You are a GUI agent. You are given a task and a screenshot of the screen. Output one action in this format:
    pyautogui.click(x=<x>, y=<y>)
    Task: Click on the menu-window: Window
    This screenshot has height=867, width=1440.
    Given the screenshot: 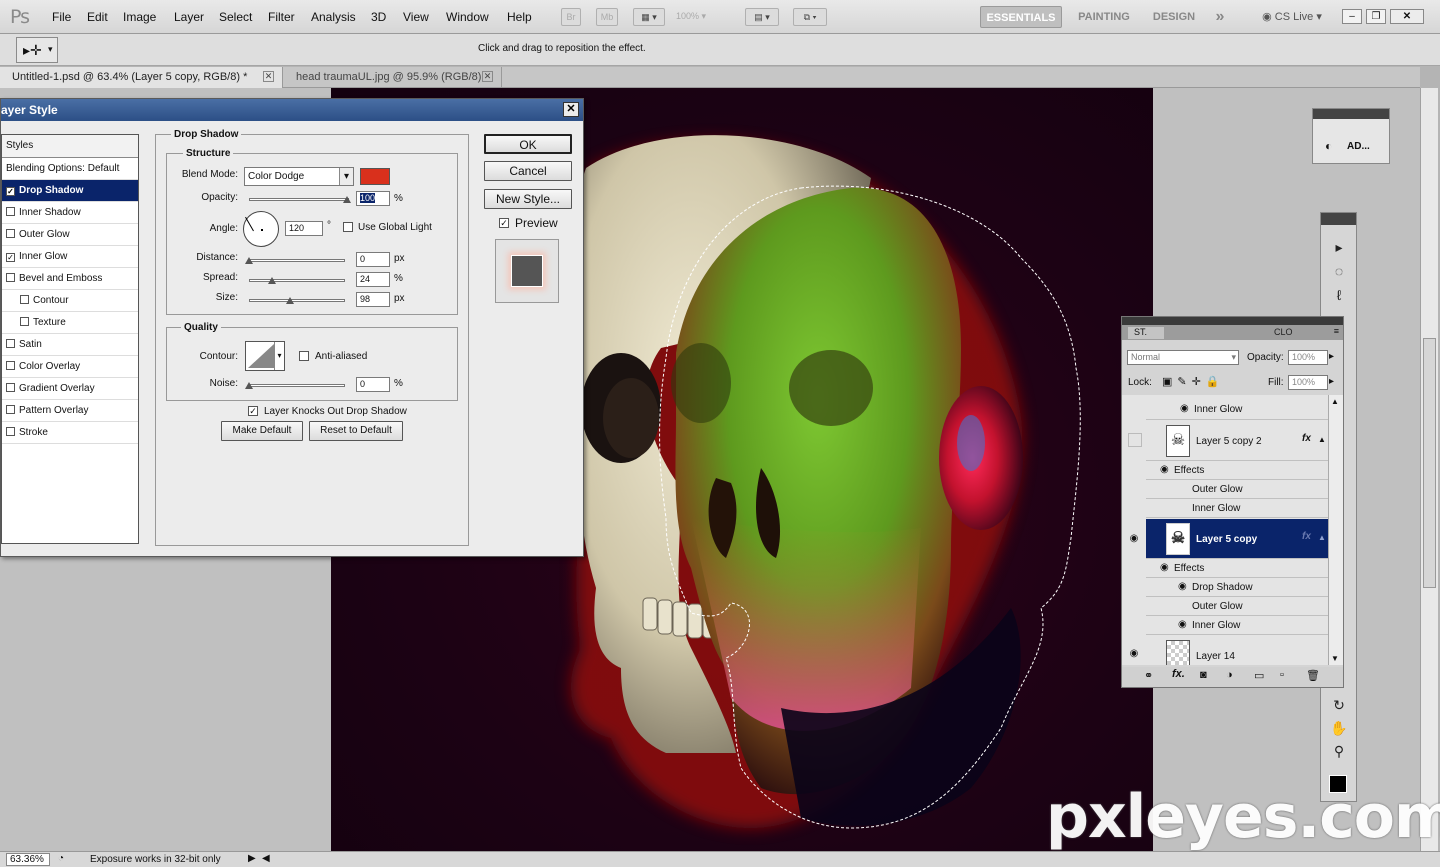 What is the action you would take?
    pyautogui.click(x=467, y=17)
    